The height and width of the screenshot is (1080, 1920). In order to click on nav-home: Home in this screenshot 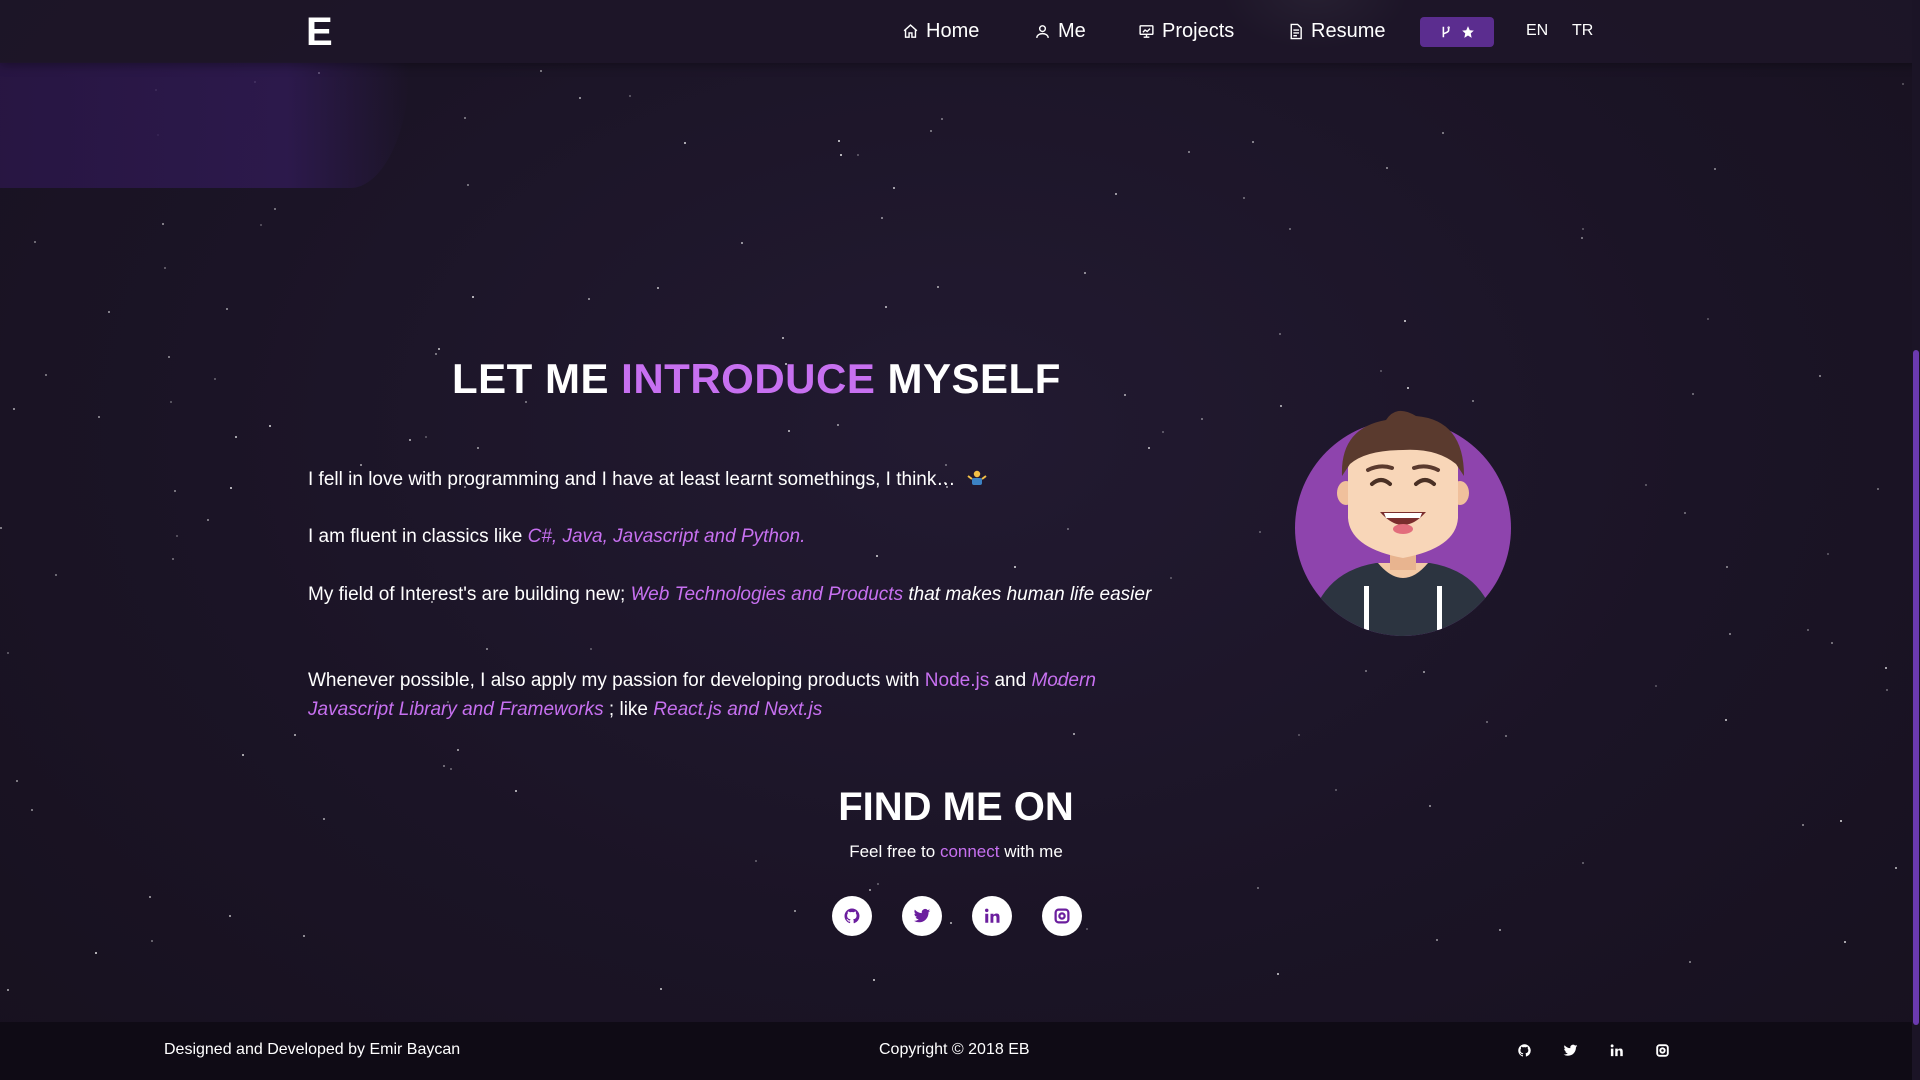, I will do `click(940, 31)`.